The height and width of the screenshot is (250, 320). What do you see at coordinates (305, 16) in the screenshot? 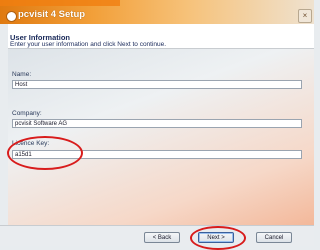
I see `close-button: ×` at bounding box center [305, 16].